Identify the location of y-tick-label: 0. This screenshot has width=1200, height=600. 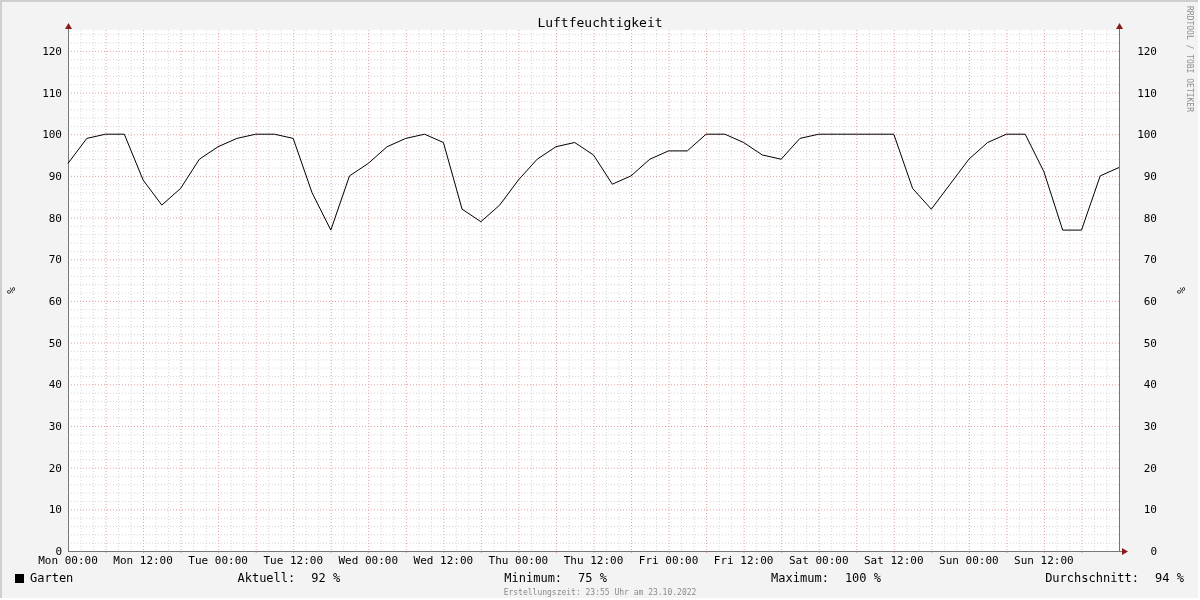
(1153, 551).